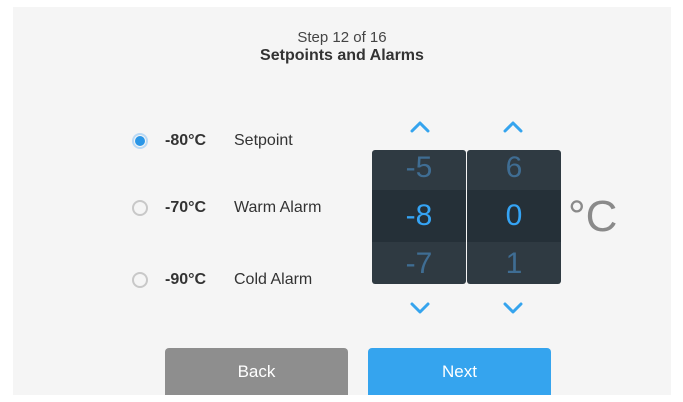 This screenshot has height=402, width=683. I want to click on step-indicator: Step 12 of 16, so click(342, 37).